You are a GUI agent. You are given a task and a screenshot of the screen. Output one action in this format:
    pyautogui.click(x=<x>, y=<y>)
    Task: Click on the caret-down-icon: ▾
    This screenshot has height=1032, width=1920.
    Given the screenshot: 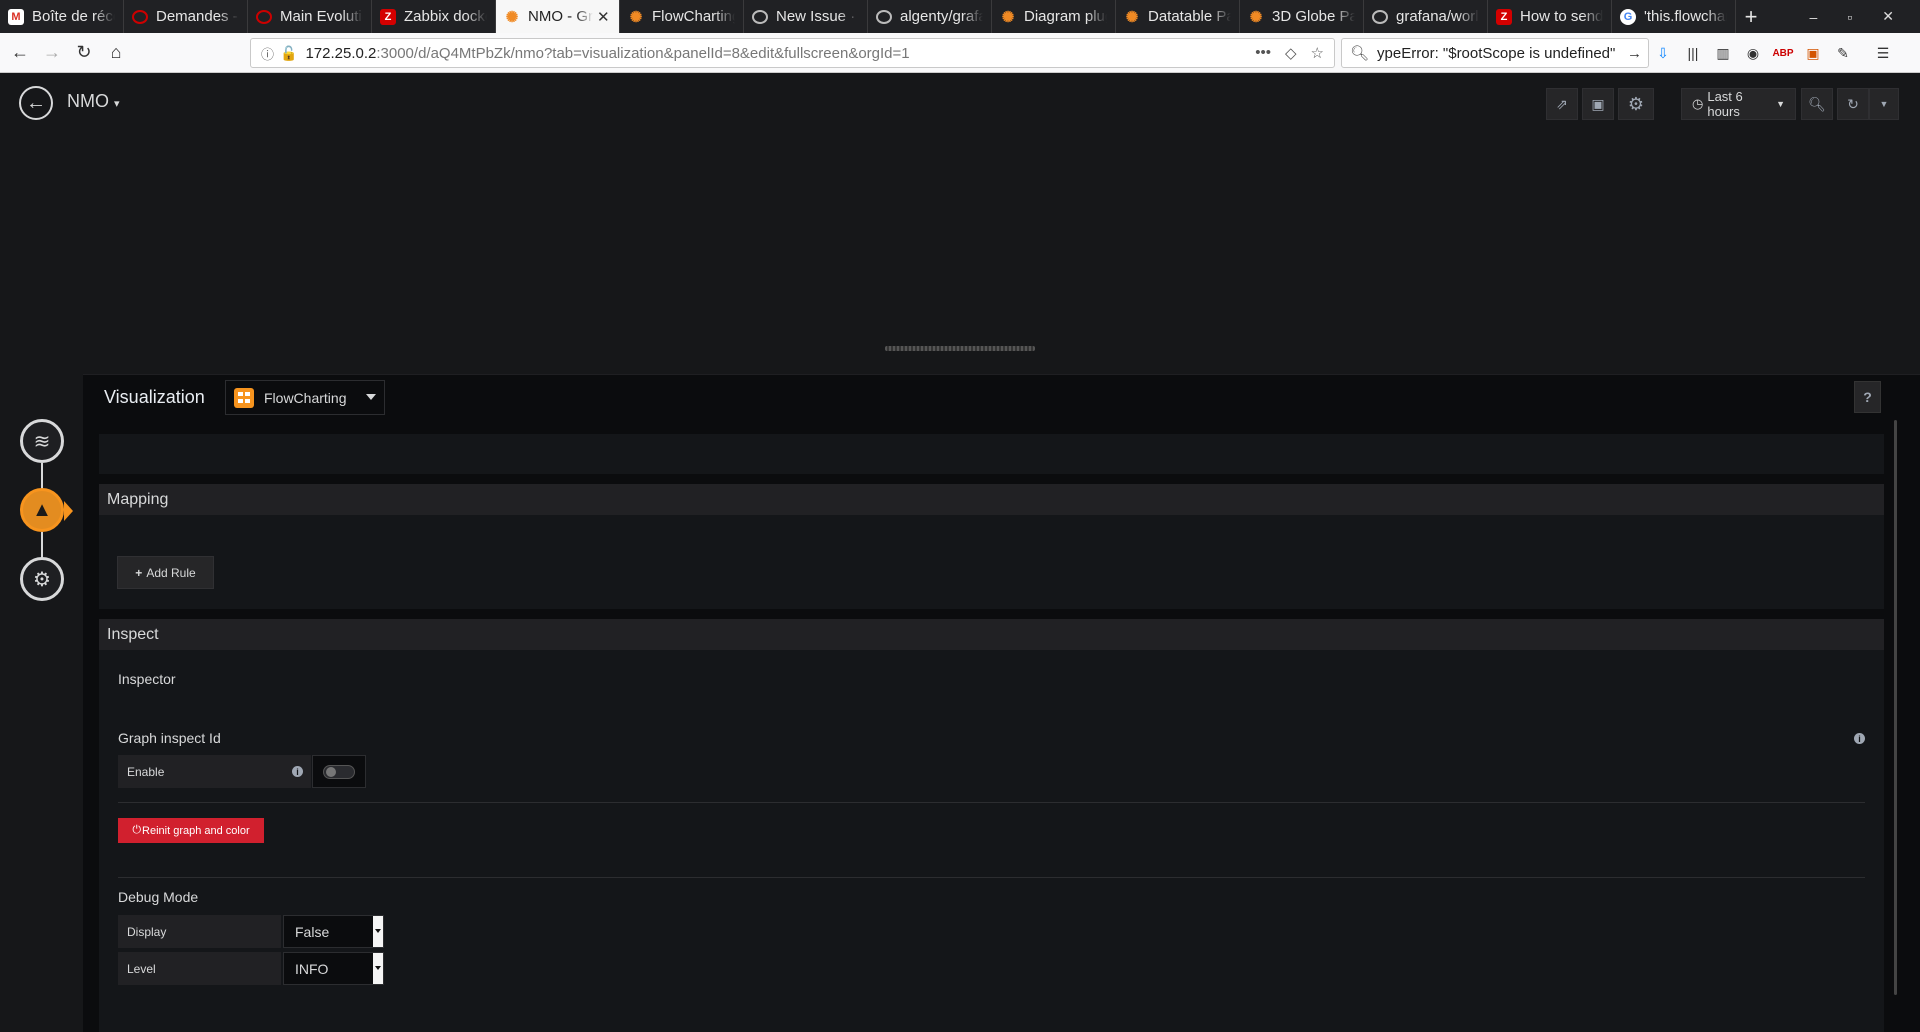 What is the action you would take?
    pyautogui.click(x=117, y=104)
    